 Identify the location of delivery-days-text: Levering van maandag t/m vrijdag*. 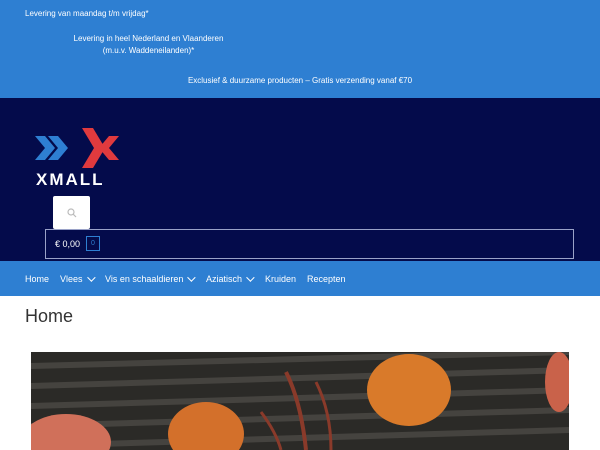
(87, 13).